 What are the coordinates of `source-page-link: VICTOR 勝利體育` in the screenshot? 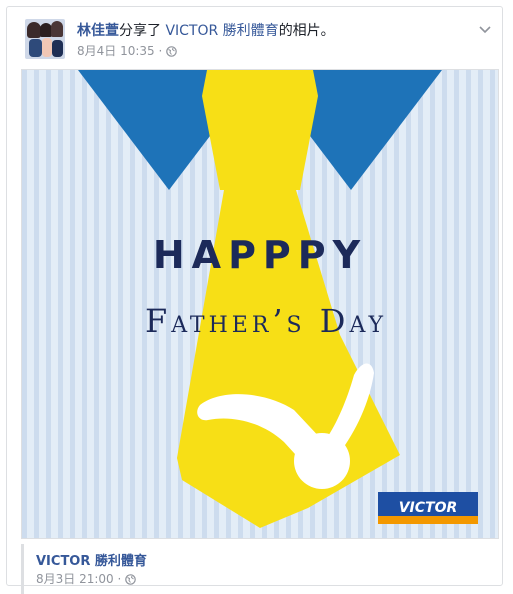 It's located at (91, 559).